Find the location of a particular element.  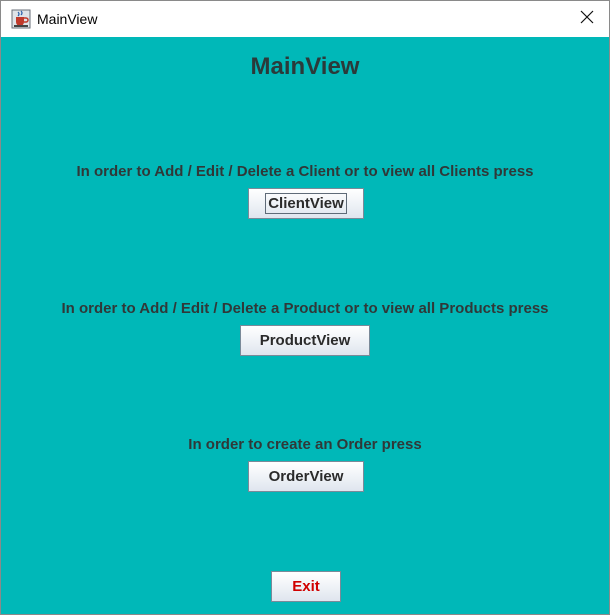

close-button is located at coordinates (587, 19).